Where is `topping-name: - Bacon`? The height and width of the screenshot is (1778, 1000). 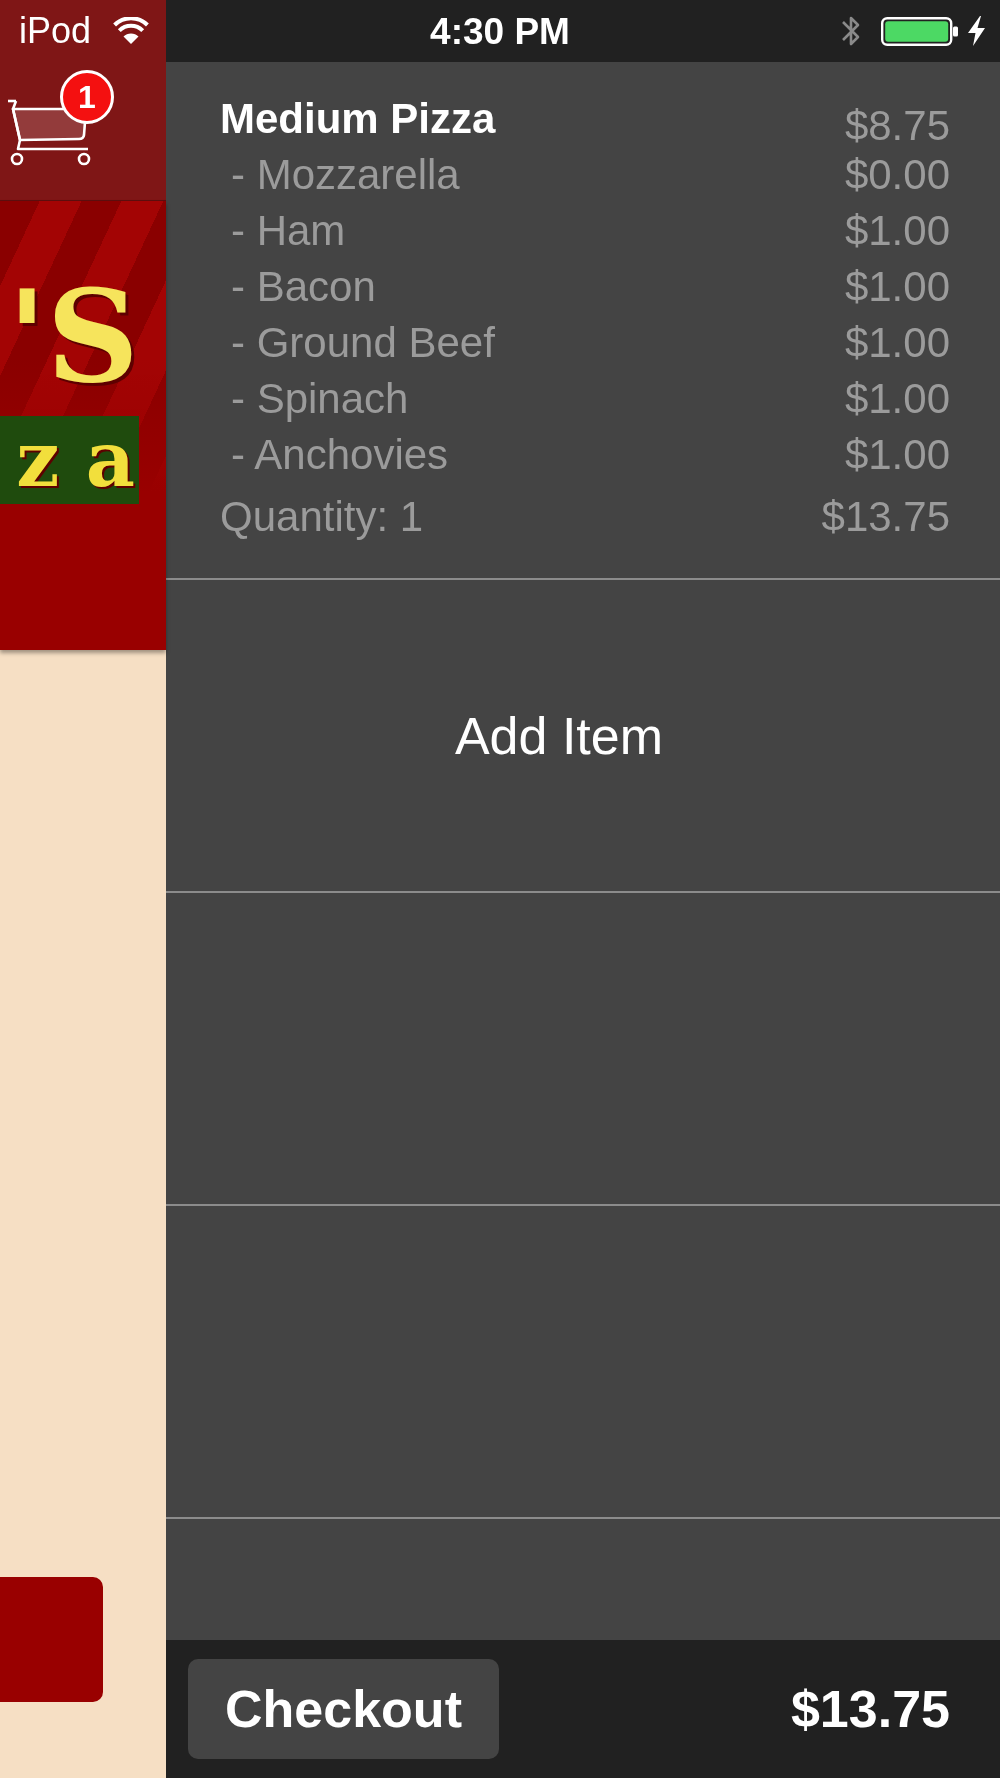 topping-name: - Bacon is located at coordinates (303, 287).